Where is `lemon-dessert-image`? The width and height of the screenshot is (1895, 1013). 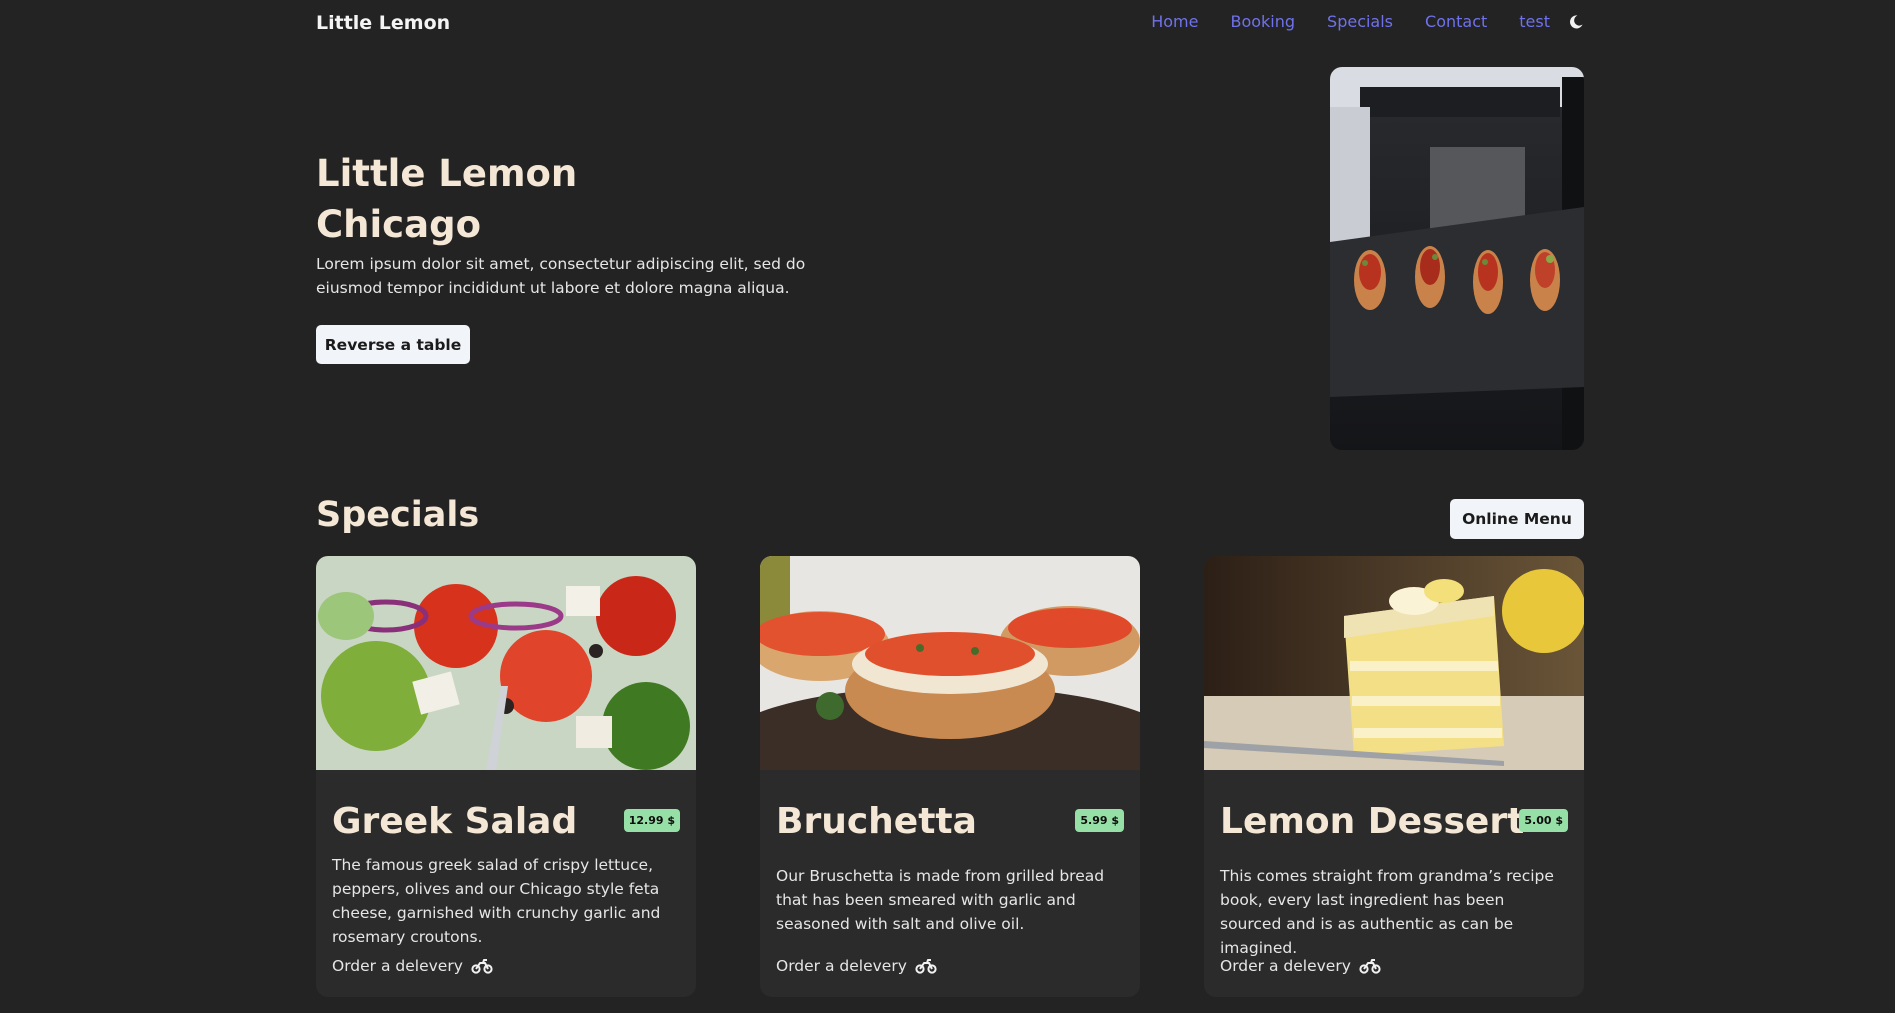 lemon-dessert-image is located at coordinates (1394, 663).